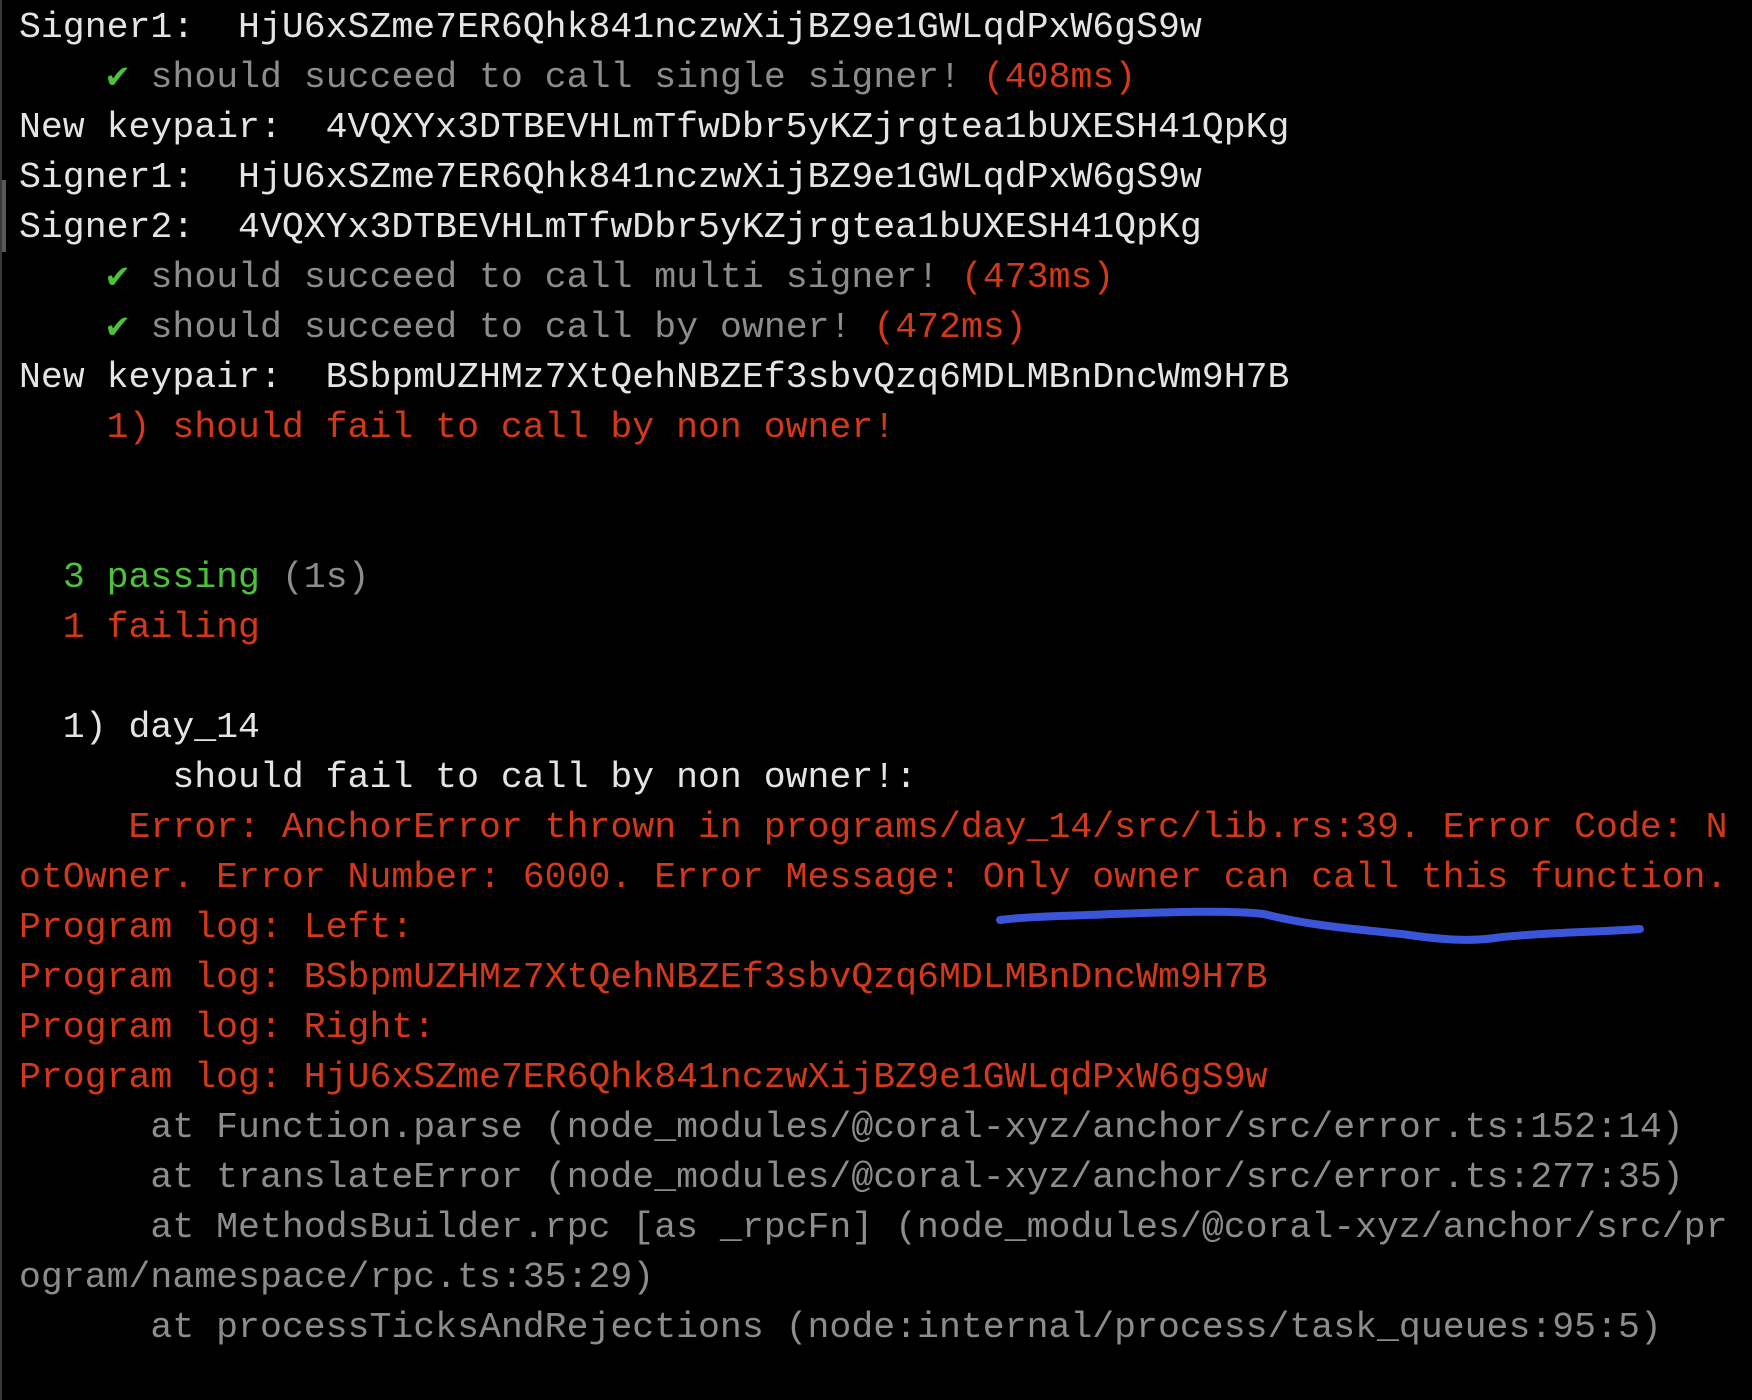 The image size is (1752, 1400). Describe the element at coordinates (1059, 77) in the screenshot. I see `line-text: (408ms)` at that location.